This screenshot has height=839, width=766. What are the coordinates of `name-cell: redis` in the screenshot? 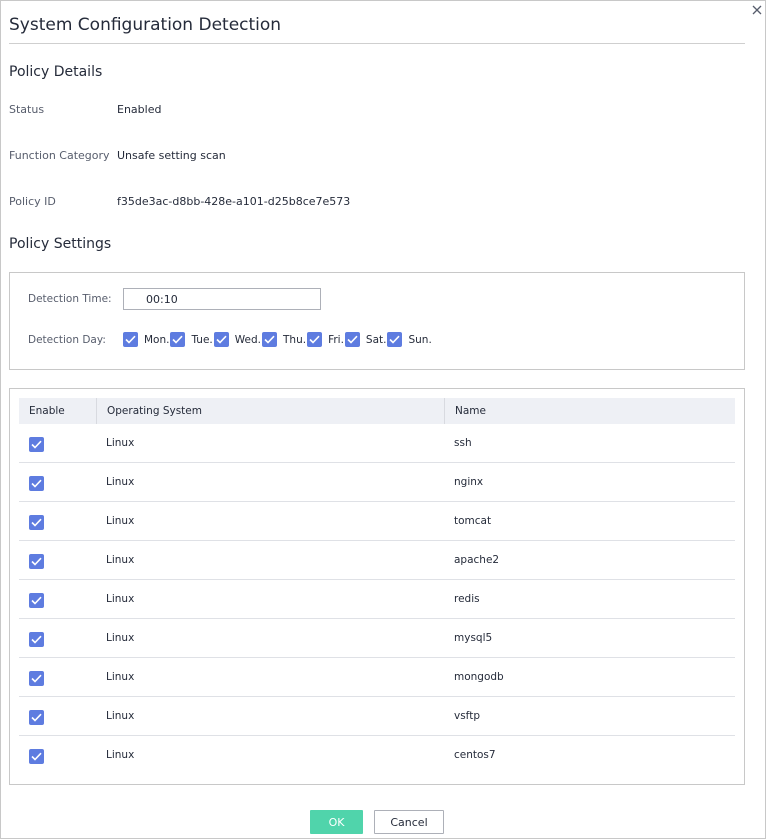 It's located at (467, 599).